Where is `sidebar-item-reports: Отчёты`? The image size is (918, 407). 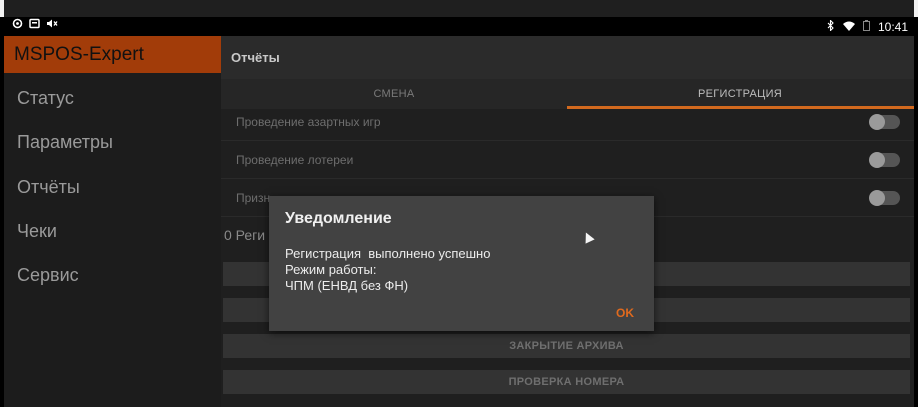 sidebar-item-reports: Отчёты is located at coordinates (48, 187).